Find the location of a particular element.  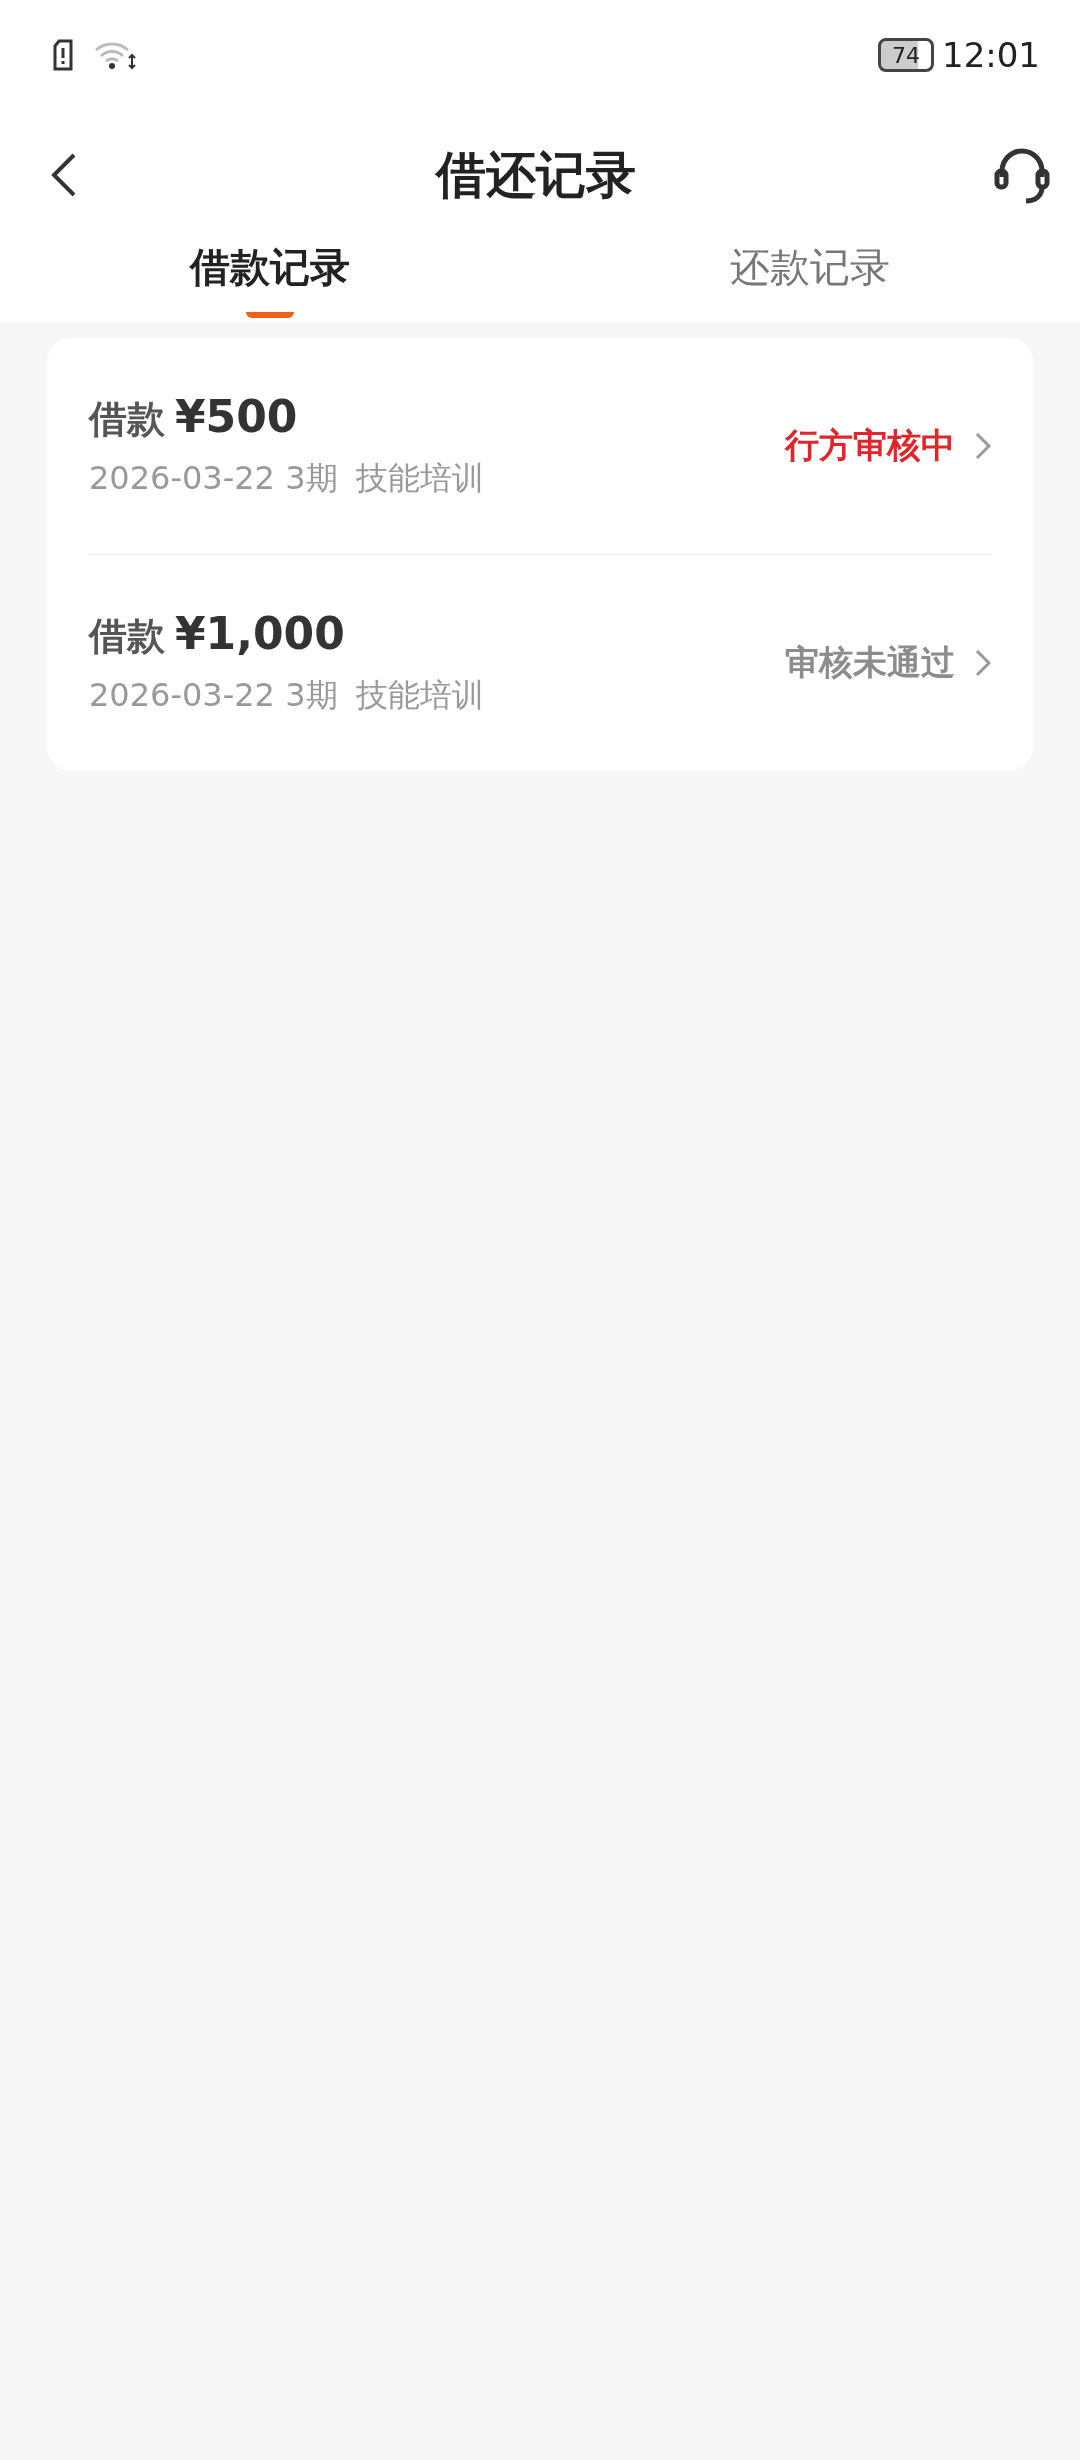

tab: 还款记录 is located at coordinates (810, 281).